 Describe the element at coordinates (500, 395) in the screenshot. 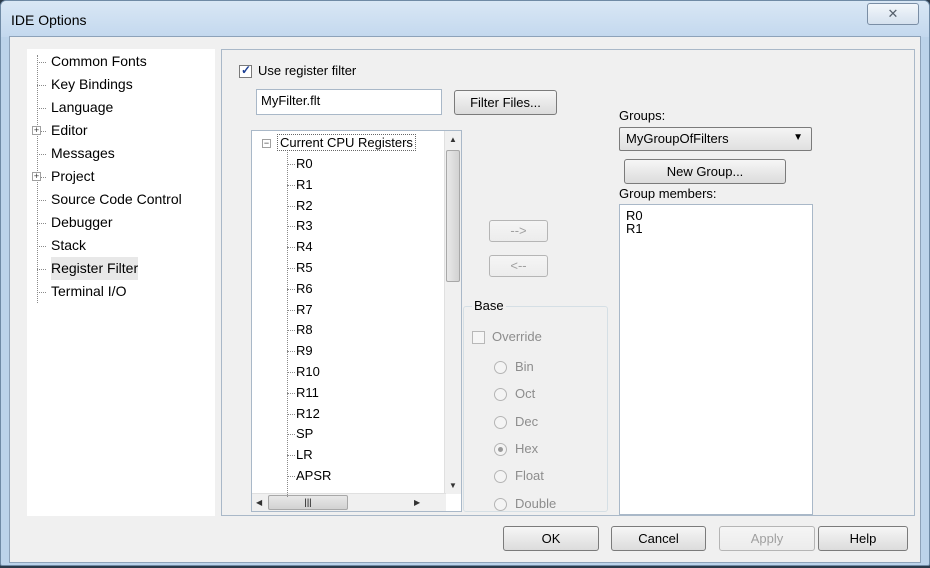

I see `base-oct-radio` at that location.